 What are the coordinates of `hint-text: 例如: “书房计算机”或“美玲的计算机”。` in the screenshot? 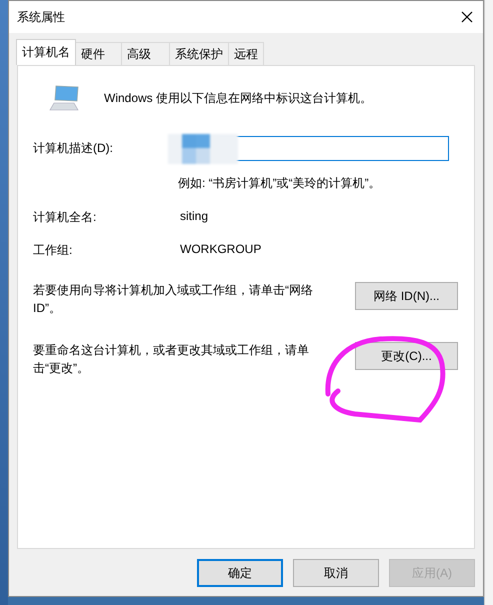 It's located at (280, 183).